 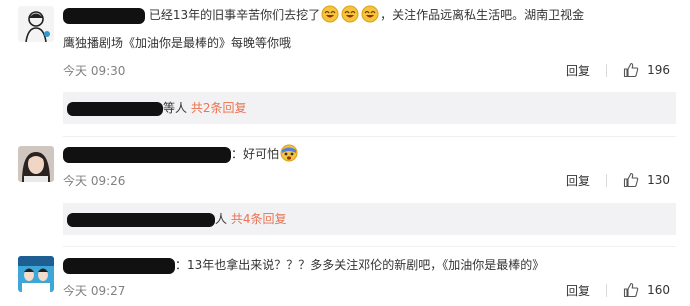 What do you see at coordinates (369, 219) in the screenshot?
I see `reply-thread: 人 共4条回复` at bounding box center [369, 219].